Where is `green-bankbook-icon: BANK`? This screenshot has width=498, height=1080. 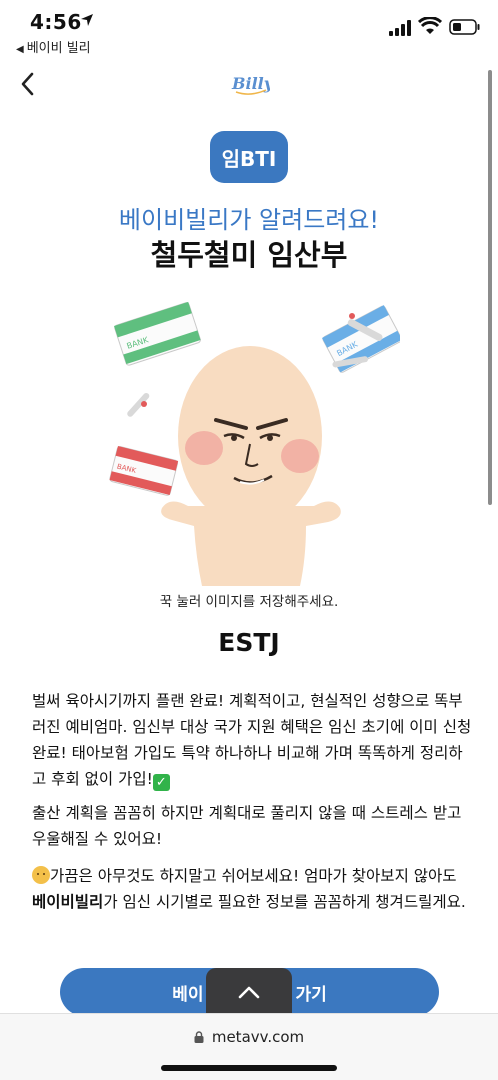
green-bankbook-icon: BANK is located at coordinates (157, 333).